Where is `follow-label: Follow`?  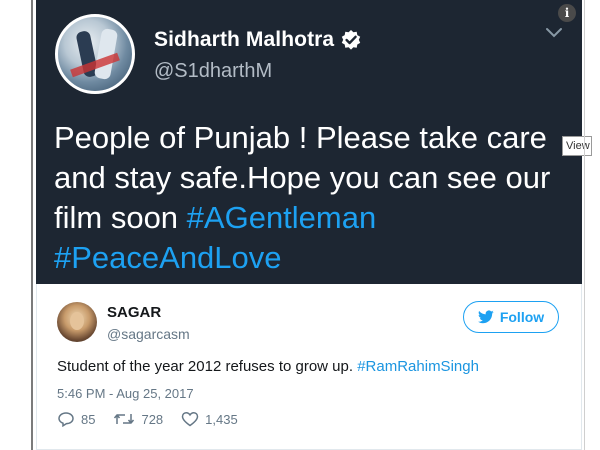
follow-label: Follow is located at coordinates (522, 317).